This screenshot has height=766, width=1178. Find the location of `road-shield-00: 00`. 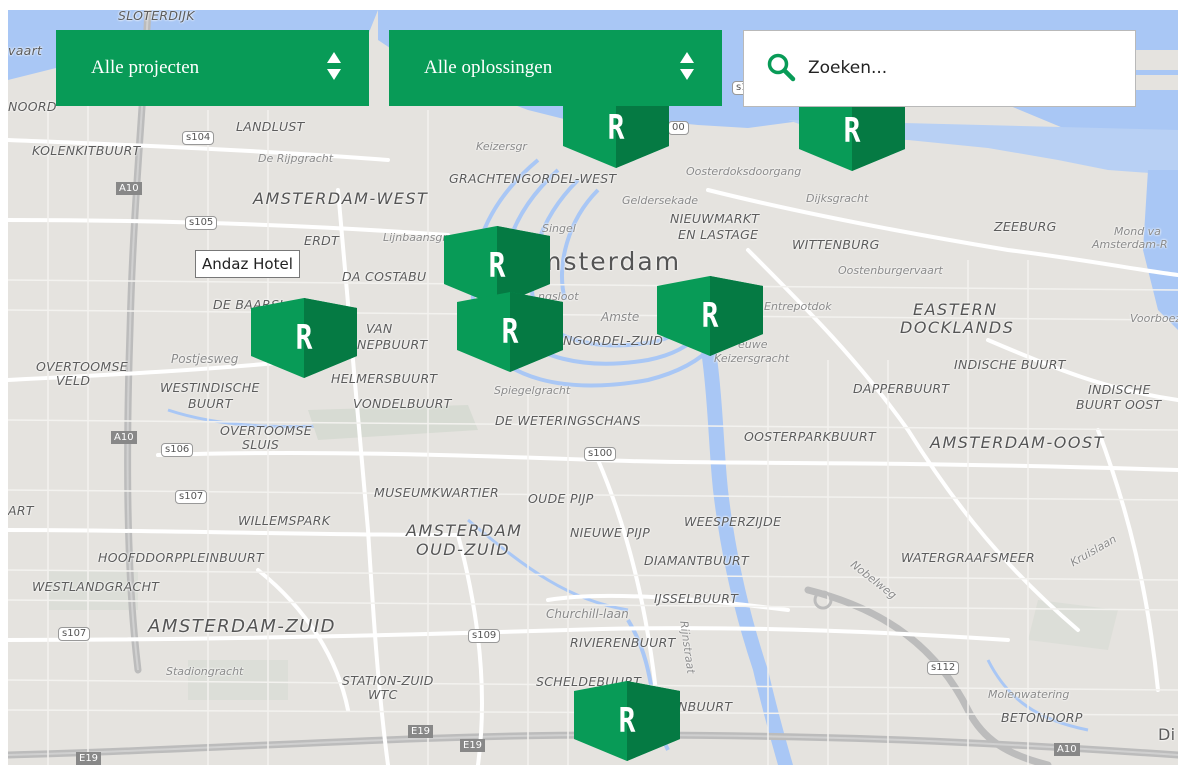

road-shield-00: 00 is located at coordinates (678, 128).